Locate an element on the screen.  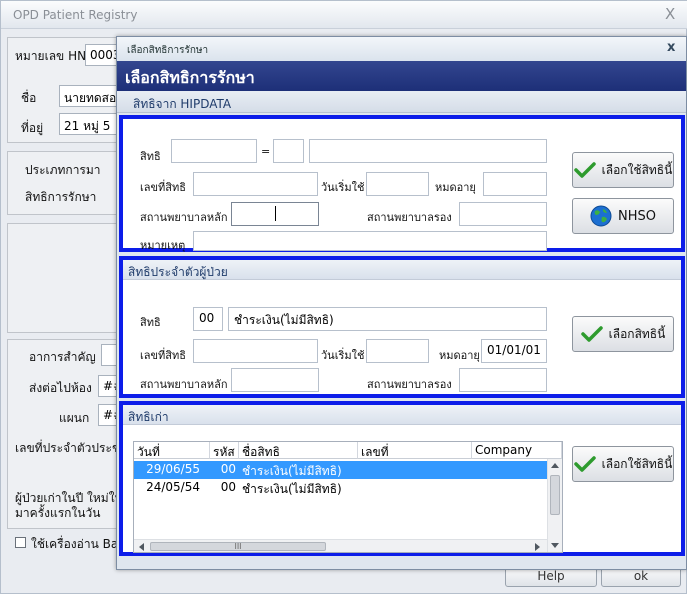
globe-icon is located at coordinates (601, 216).